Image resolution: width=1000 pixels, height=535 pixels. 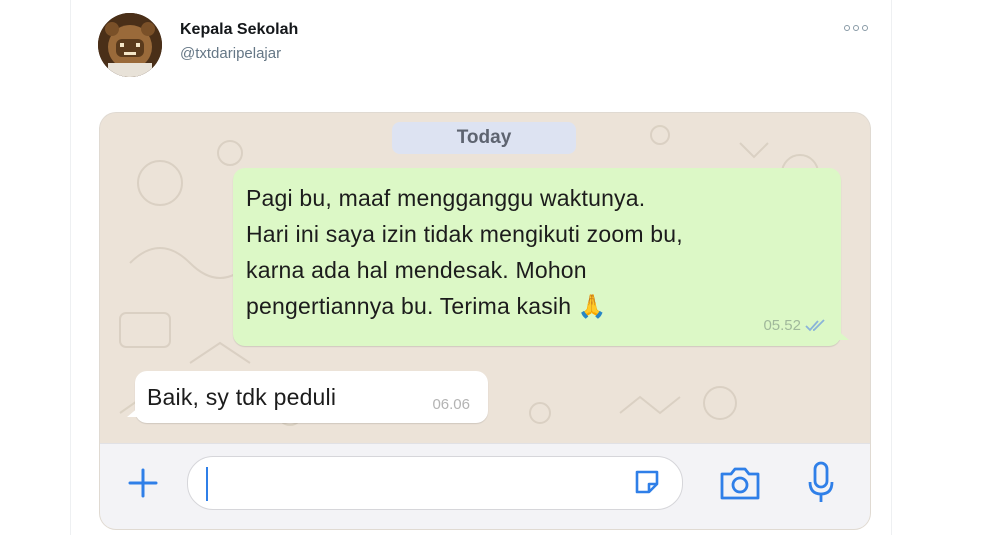 What do you see at coordinates (143, 483) in the screenshot?
I see `plus-icon` at bounding box center [143, 483].